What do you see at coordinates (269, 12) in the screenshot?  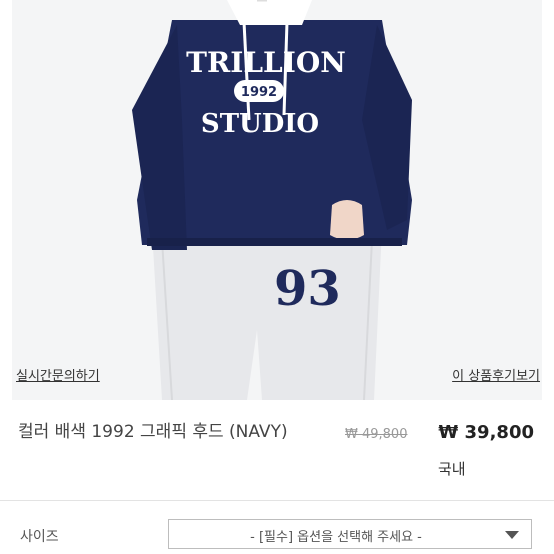 I see `hood-lining` at bounding box center [269, 12].